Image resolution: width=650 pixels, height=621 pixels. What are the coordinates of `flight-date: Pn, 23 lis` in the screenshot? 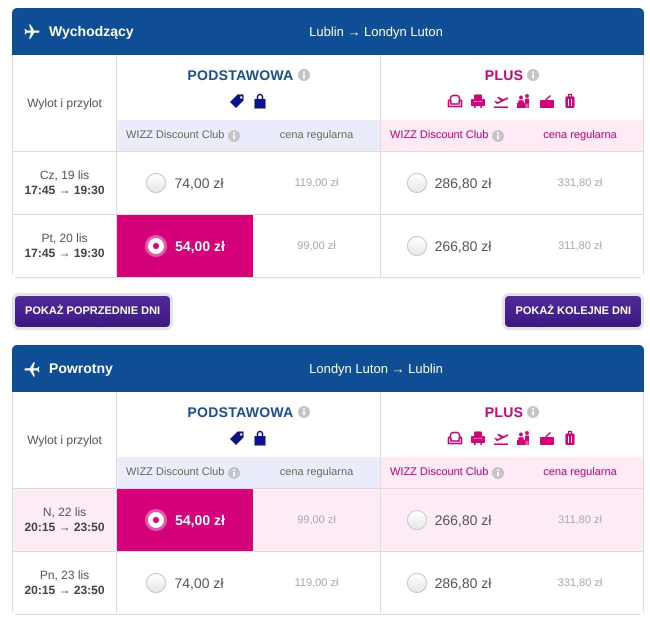 It's located at (65, 575).